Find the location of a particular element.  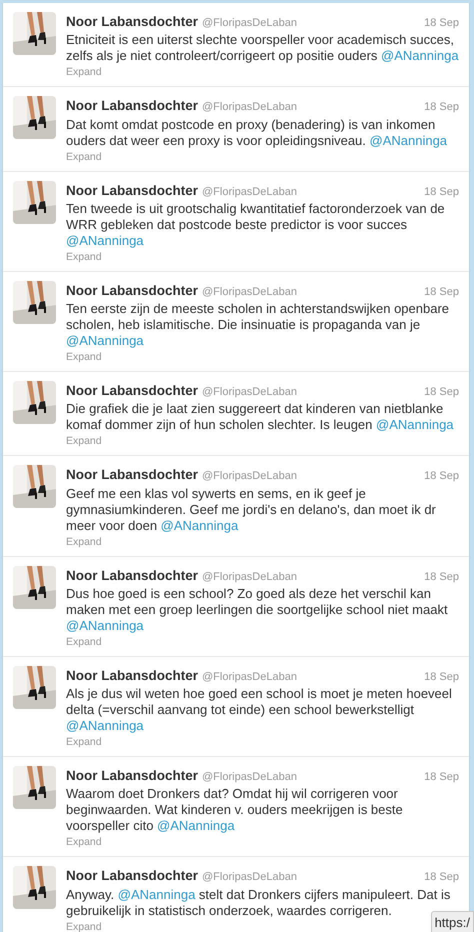

status-url-tooltip: https:/ is located at coordinates (452, 921).